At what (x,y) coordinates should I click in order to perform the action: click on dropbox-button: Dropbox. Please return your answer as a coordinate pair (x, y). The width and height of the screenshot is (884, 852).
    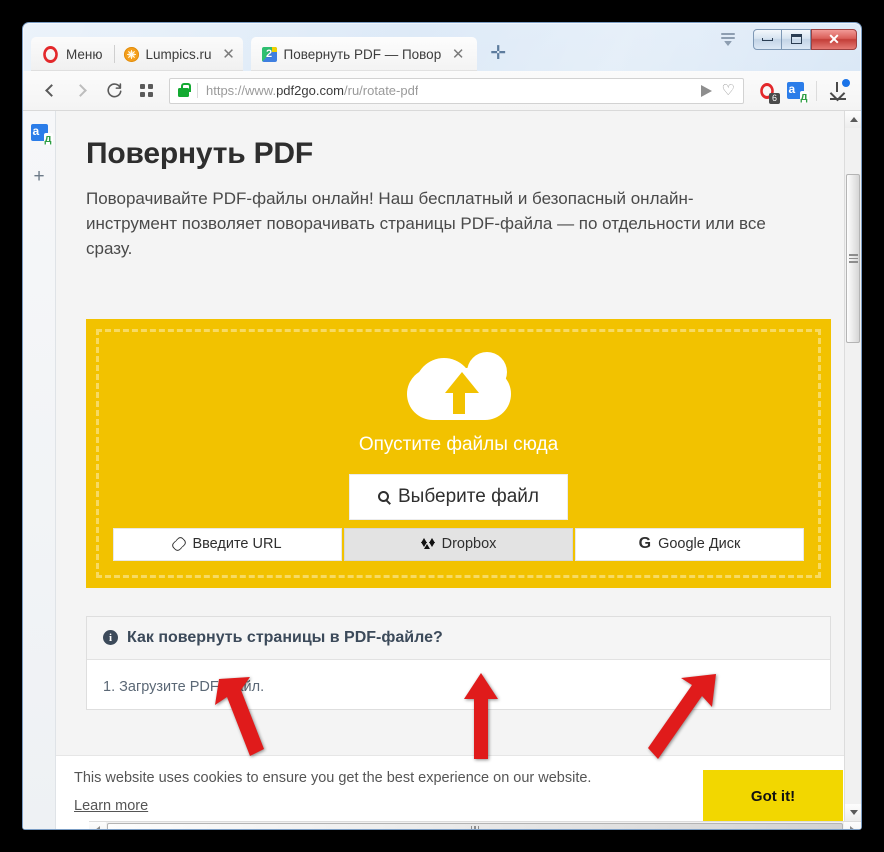
    Looking at the image, I should click on (458, 544).